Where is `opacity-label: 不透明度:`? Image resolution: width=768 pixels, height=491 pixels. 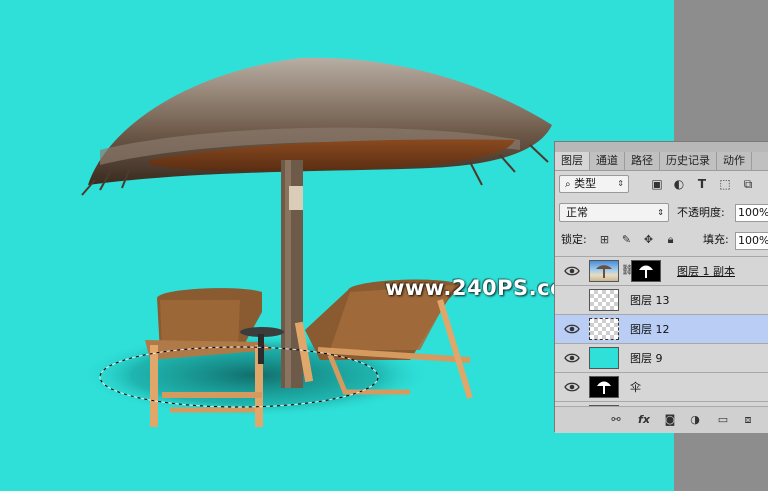
opacity-label: 不透明度: is located at coordinates (701, 212).